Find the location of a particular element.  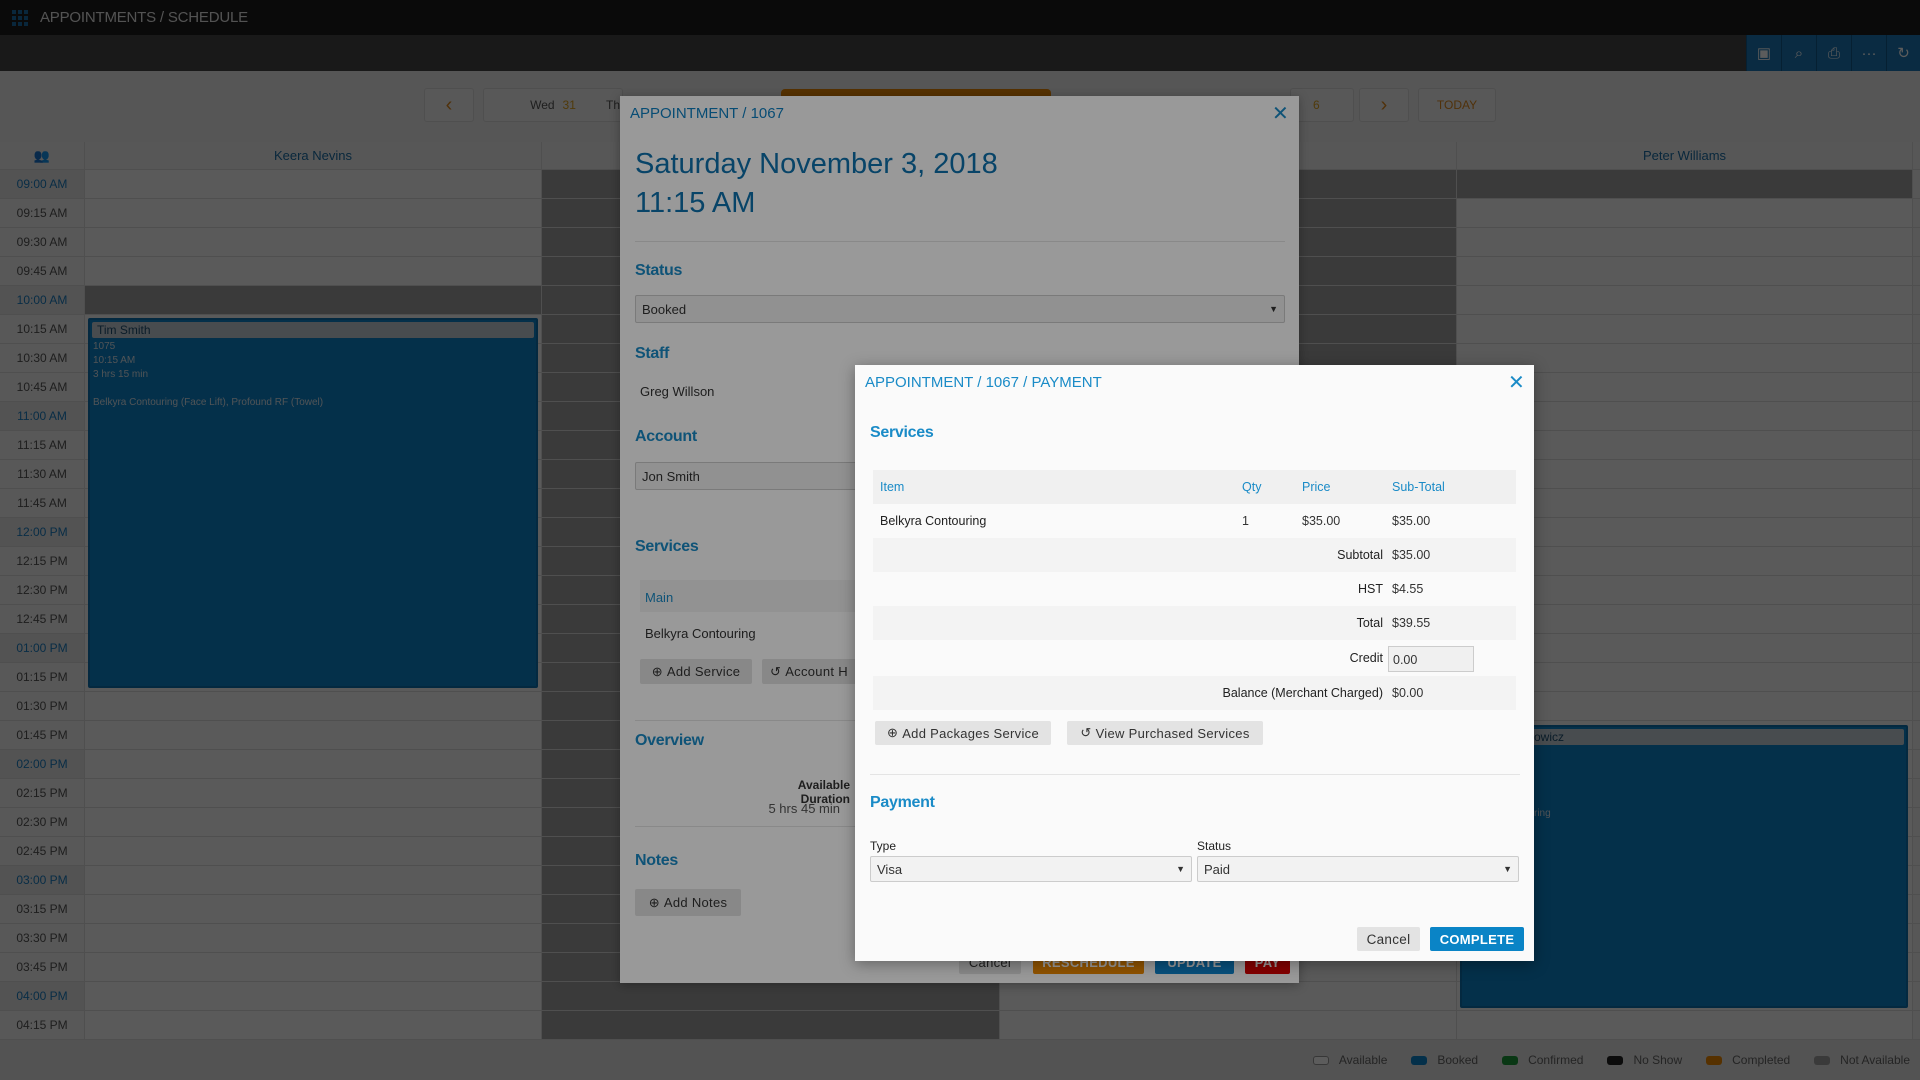

history-icon: ↺ is located at coordinates (1086, 732).